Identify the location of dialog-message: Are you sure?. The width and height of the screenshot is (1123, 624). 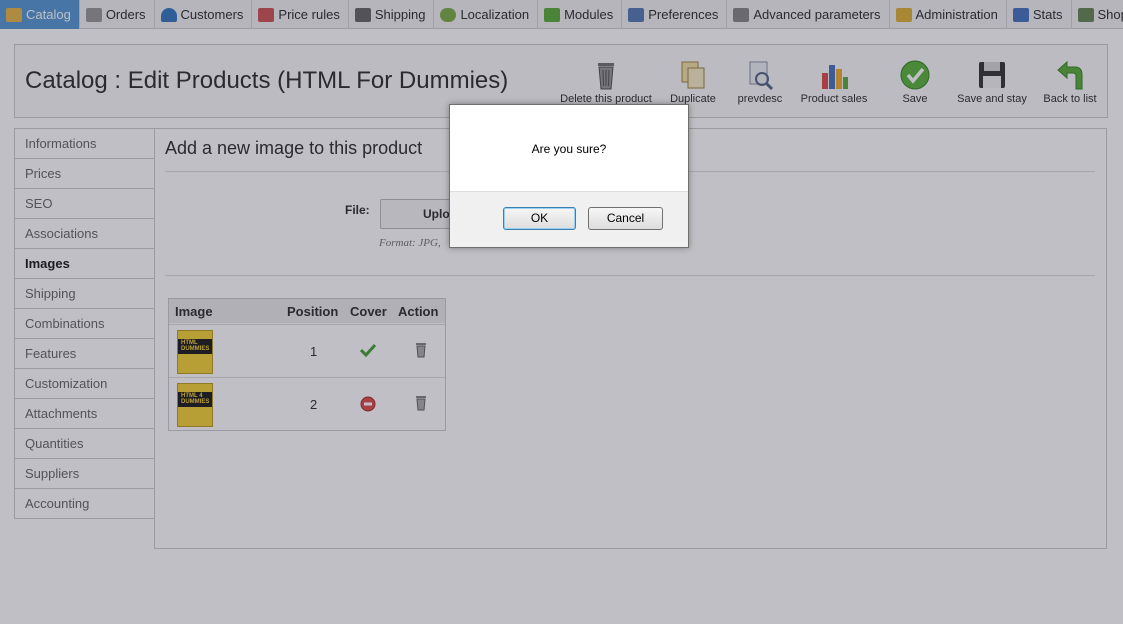
(569, 149).